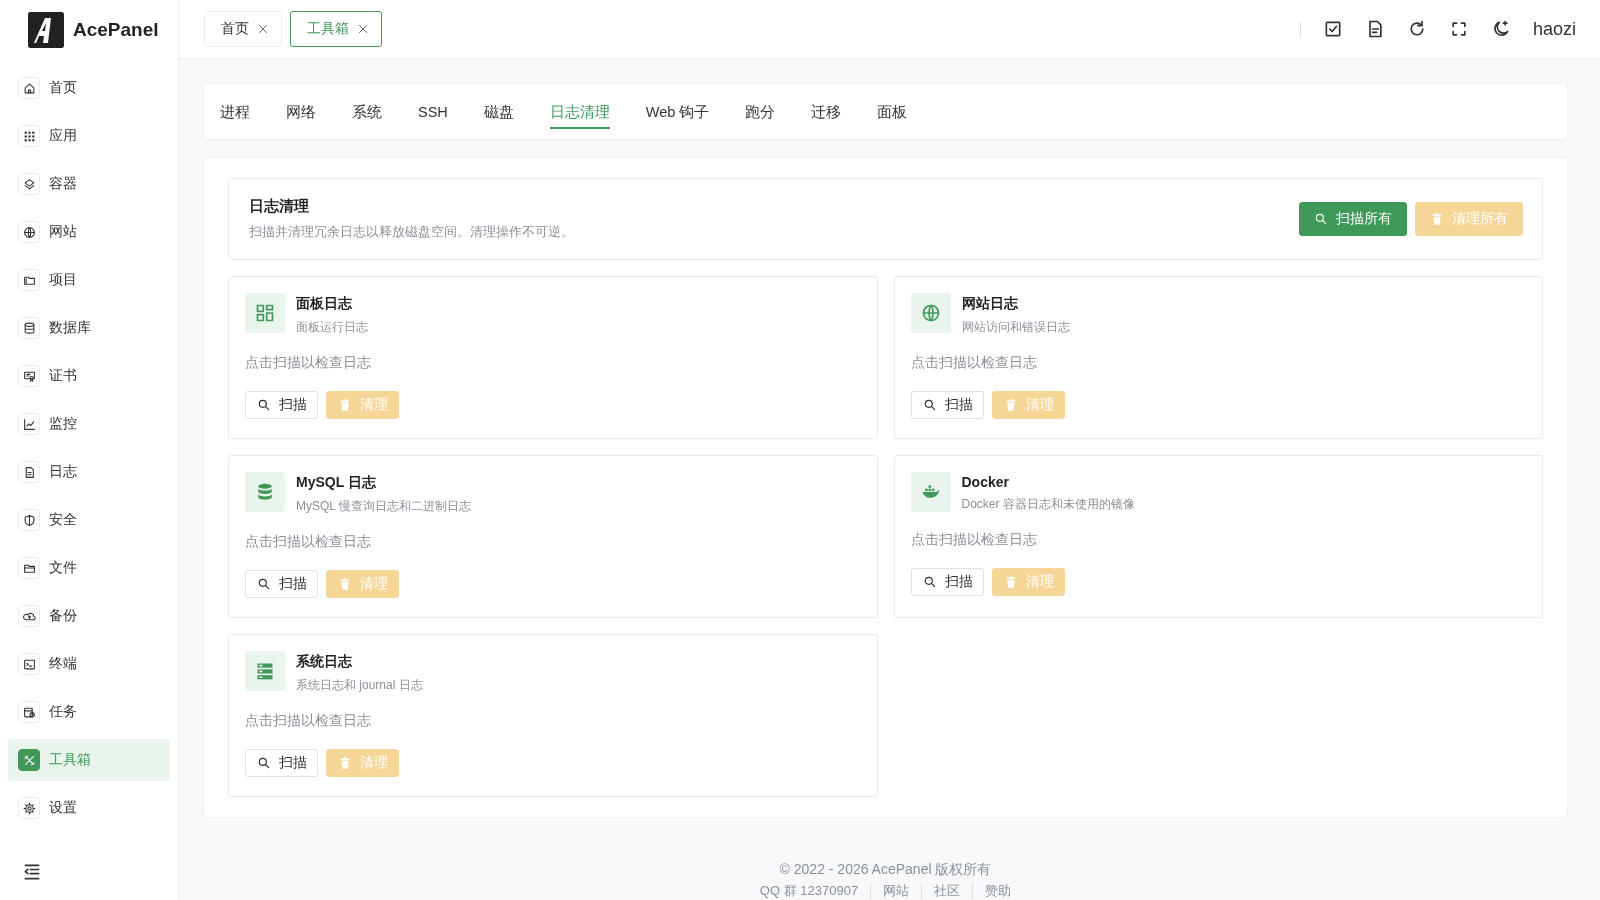 The image size is (1600, 900). I want to click on sidebar-item: 文件, so click(89, 568).